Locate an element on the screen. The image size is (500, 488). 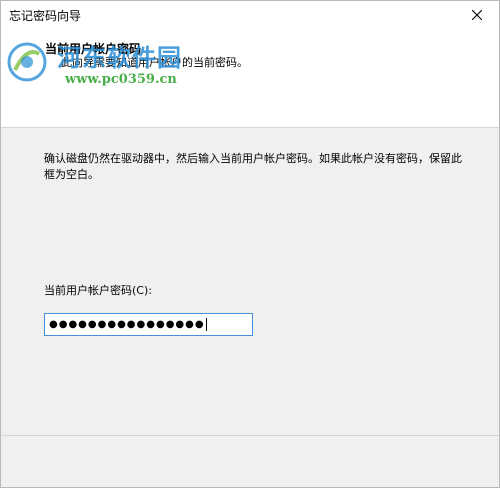
close-button is located at coordinates (477, 14).